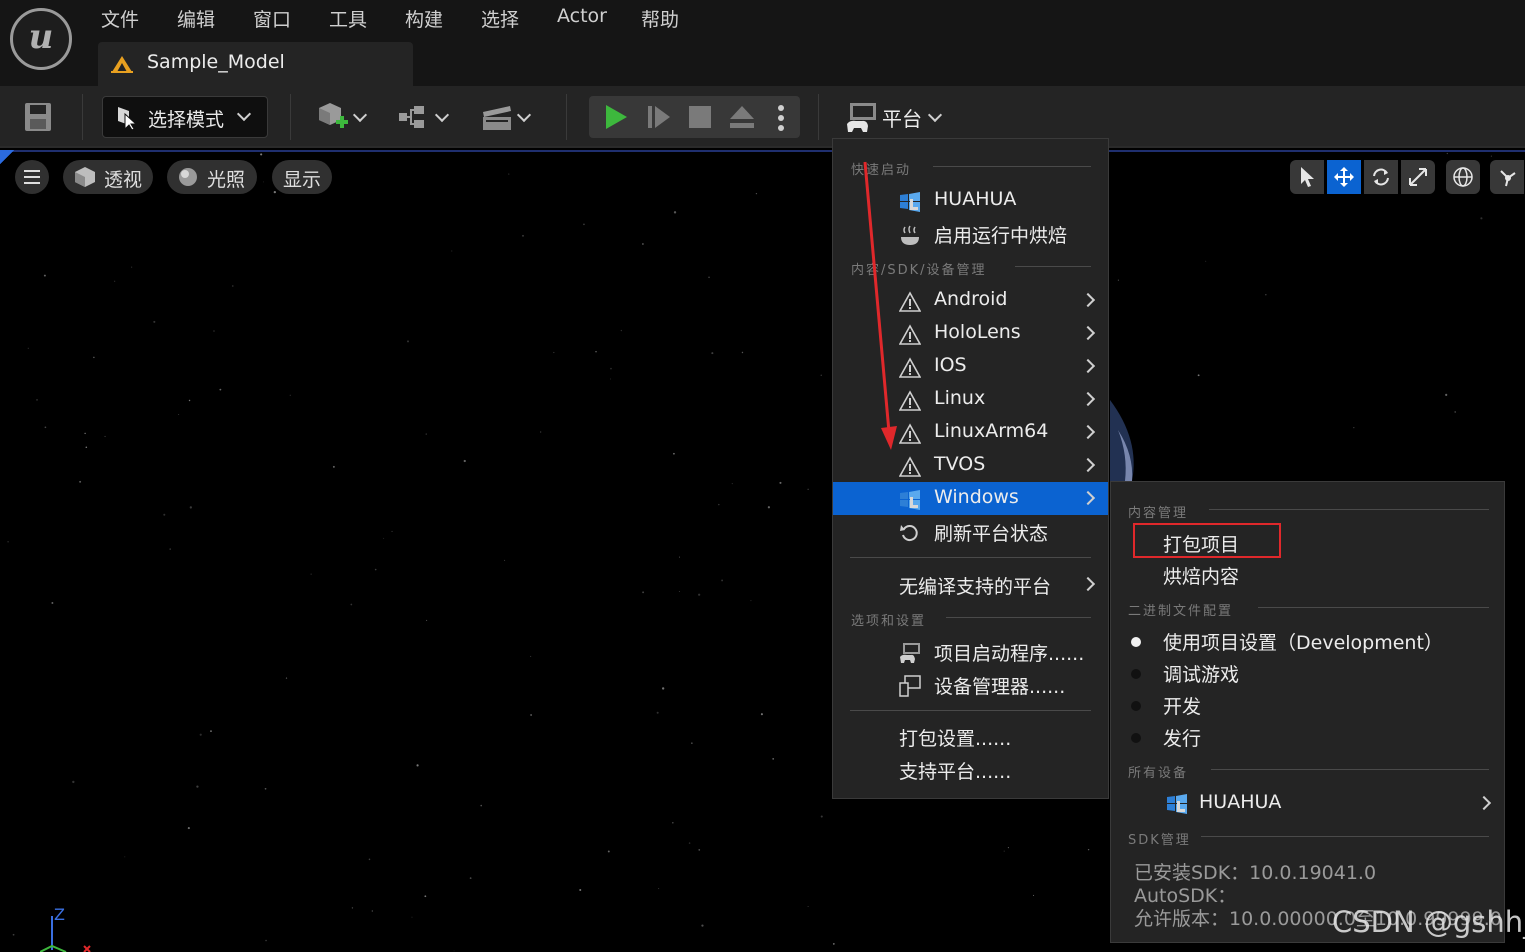 The width and height of the screenshot is (1525, 952). I want to click on refresh-platform-status: 刷新平台状态, so click(970, 531).